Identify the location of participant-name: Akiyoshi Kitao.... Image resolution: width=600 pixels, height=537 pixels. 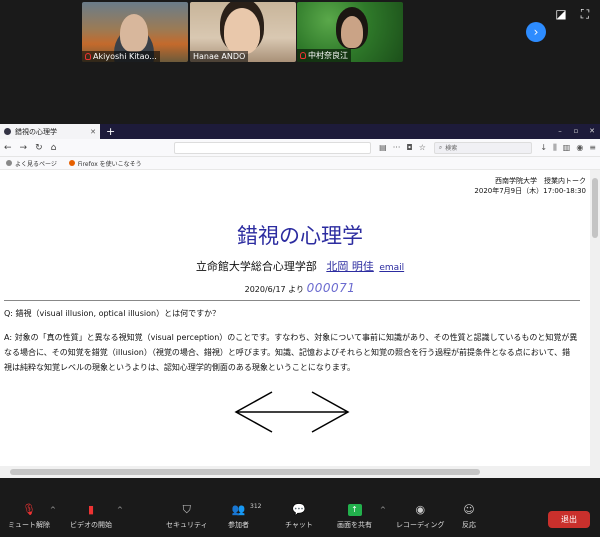
(125, 56).